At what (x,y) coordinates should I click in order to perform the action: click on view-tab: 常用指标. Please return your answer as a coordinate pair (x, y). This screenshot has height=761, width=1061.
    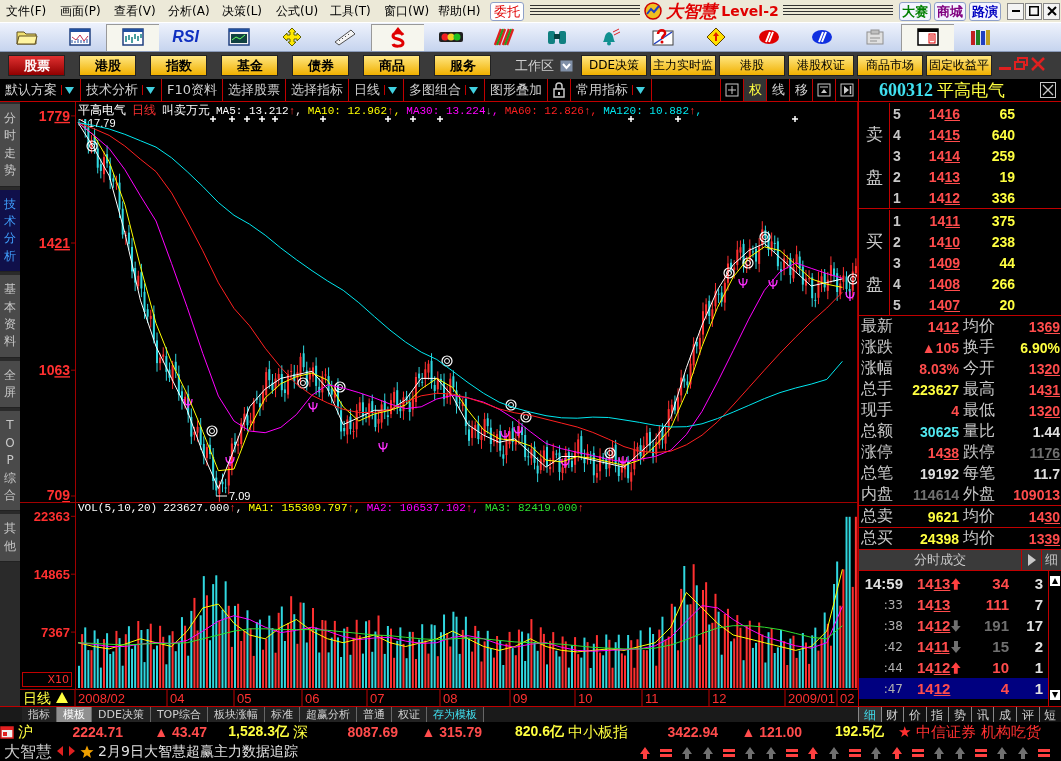
    Looking at the image, I should click on (612, 90).